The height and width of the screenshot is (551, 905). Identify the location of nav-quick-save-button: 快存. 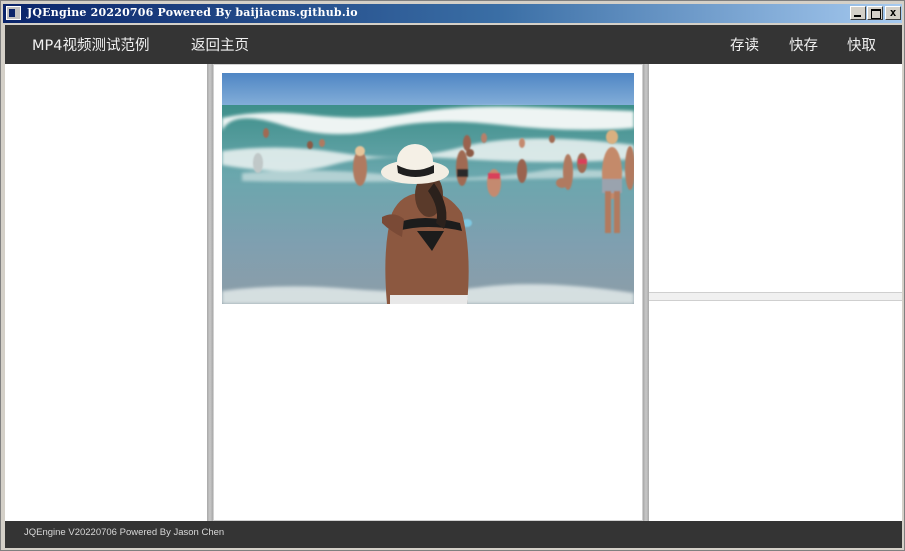
(803, 44).